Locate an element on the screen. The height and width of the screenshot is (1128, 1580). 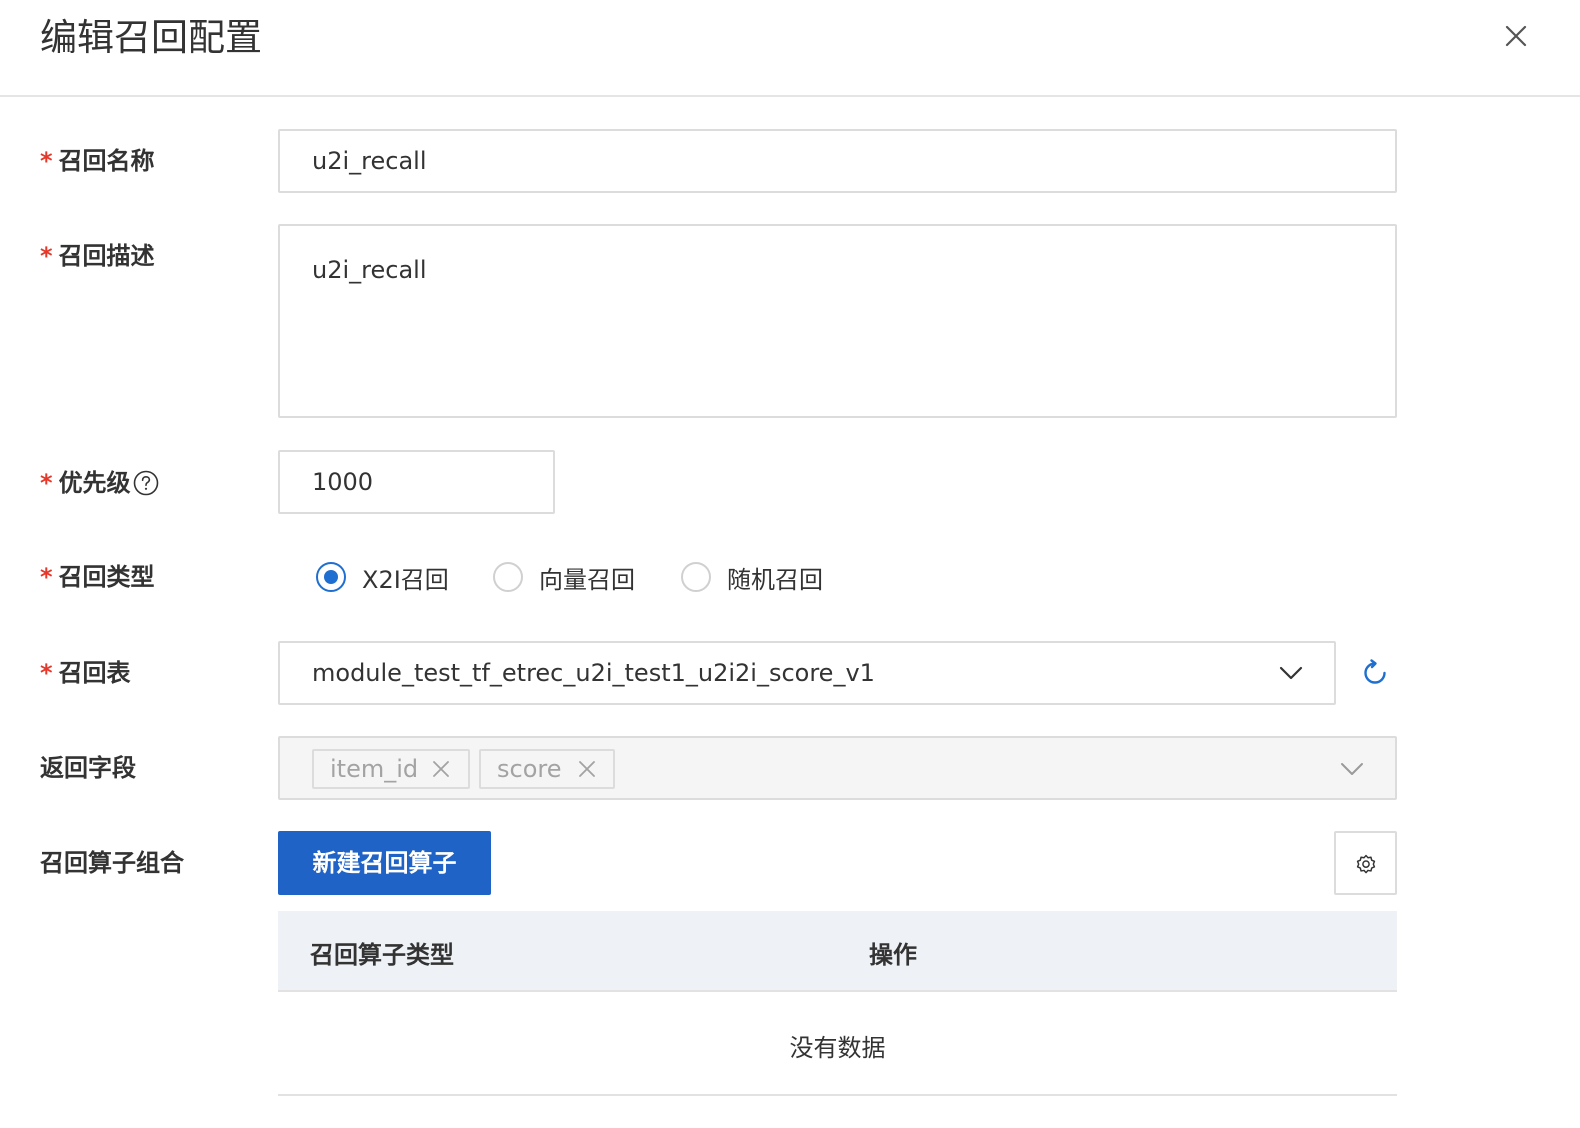
radio-x2i: X2I召回 is located at coordinates (382, 577).